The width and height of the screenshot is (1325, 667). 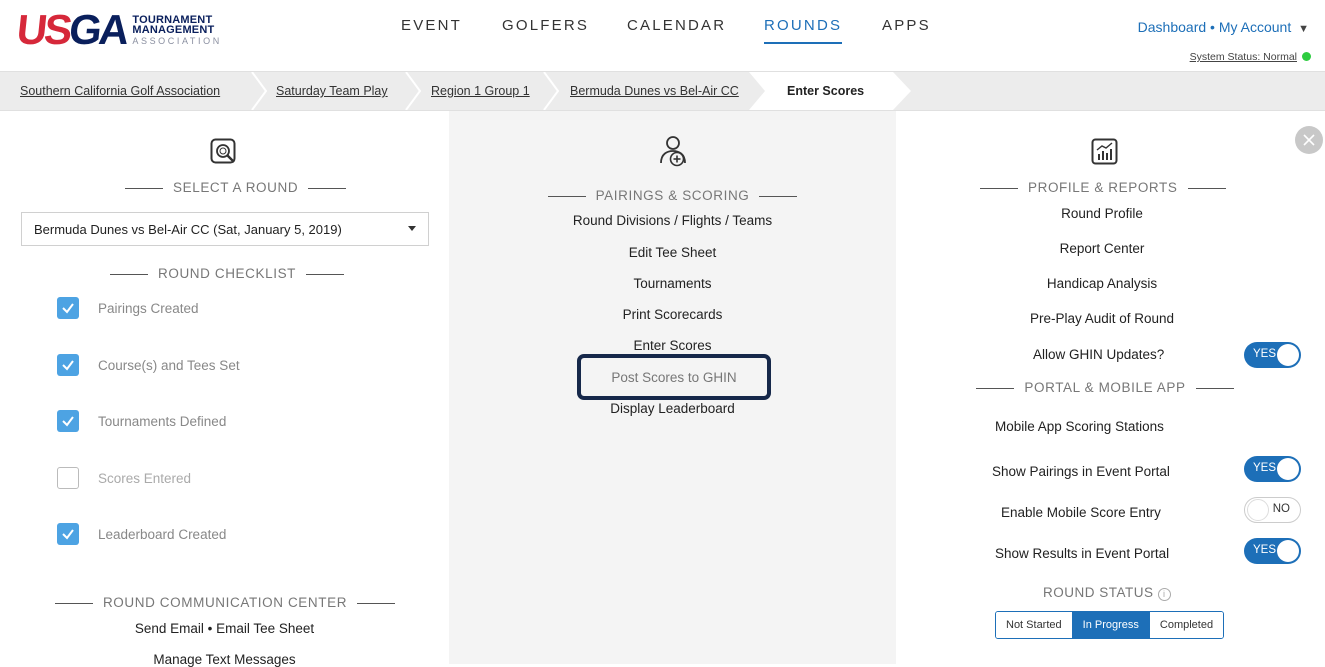 I want to click on status-indicator-icon, so click(x=1306, y=56).